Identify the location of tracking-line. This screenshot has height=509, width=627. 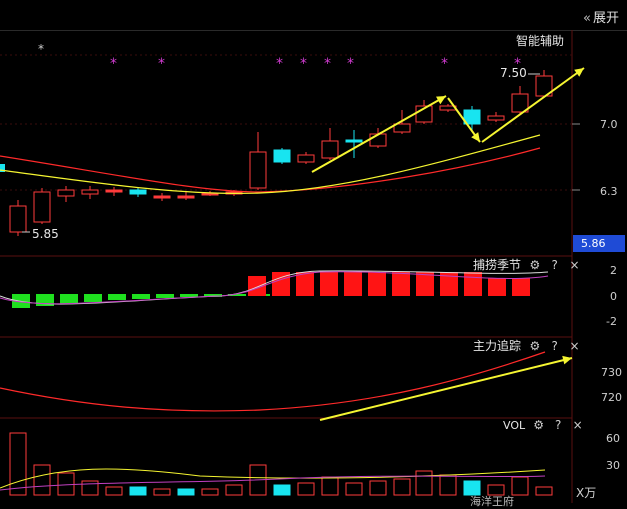
(273, 381).